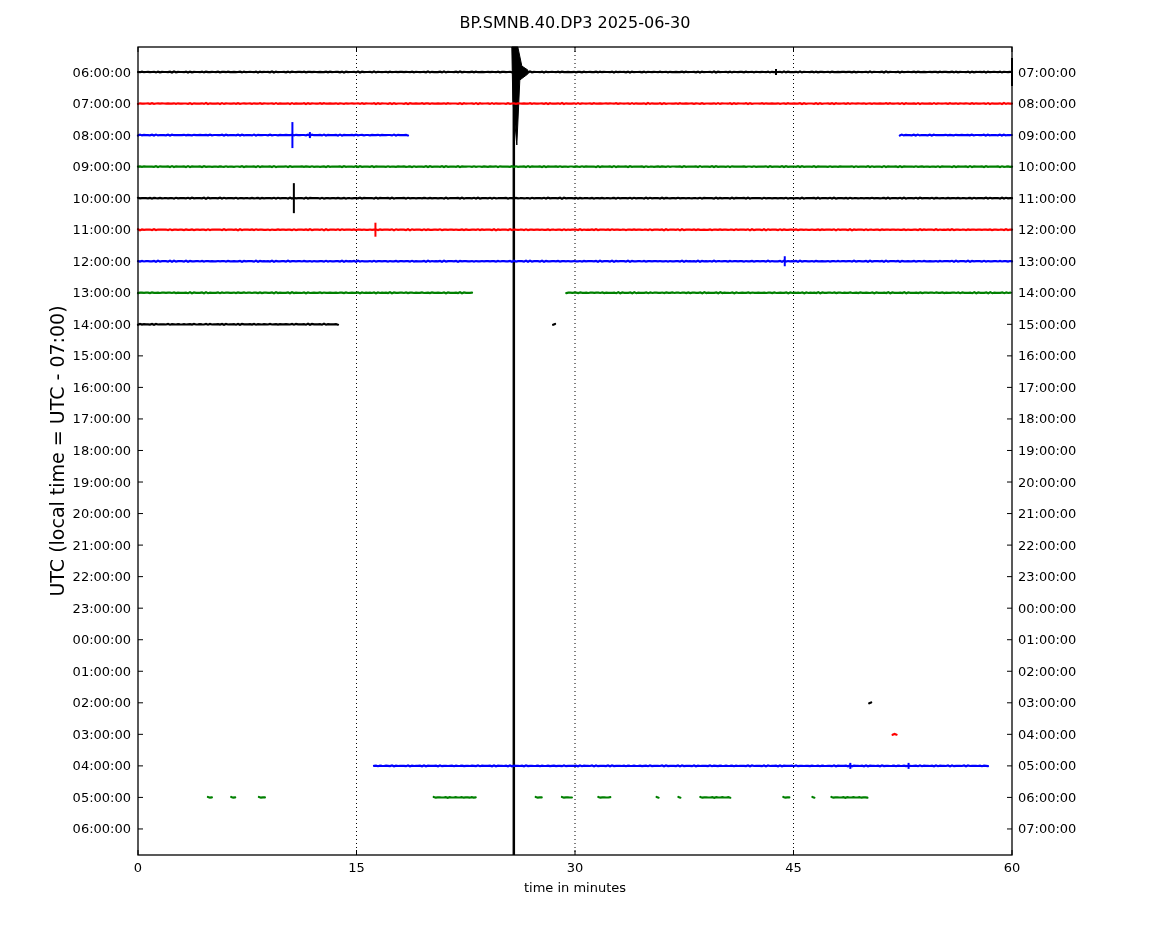 The image size is (1150, 950). What do you see at coordinates (1012, 867) in the screenshot?
I see `axis-tick-label: 60` at bounding box center [1012, 867].